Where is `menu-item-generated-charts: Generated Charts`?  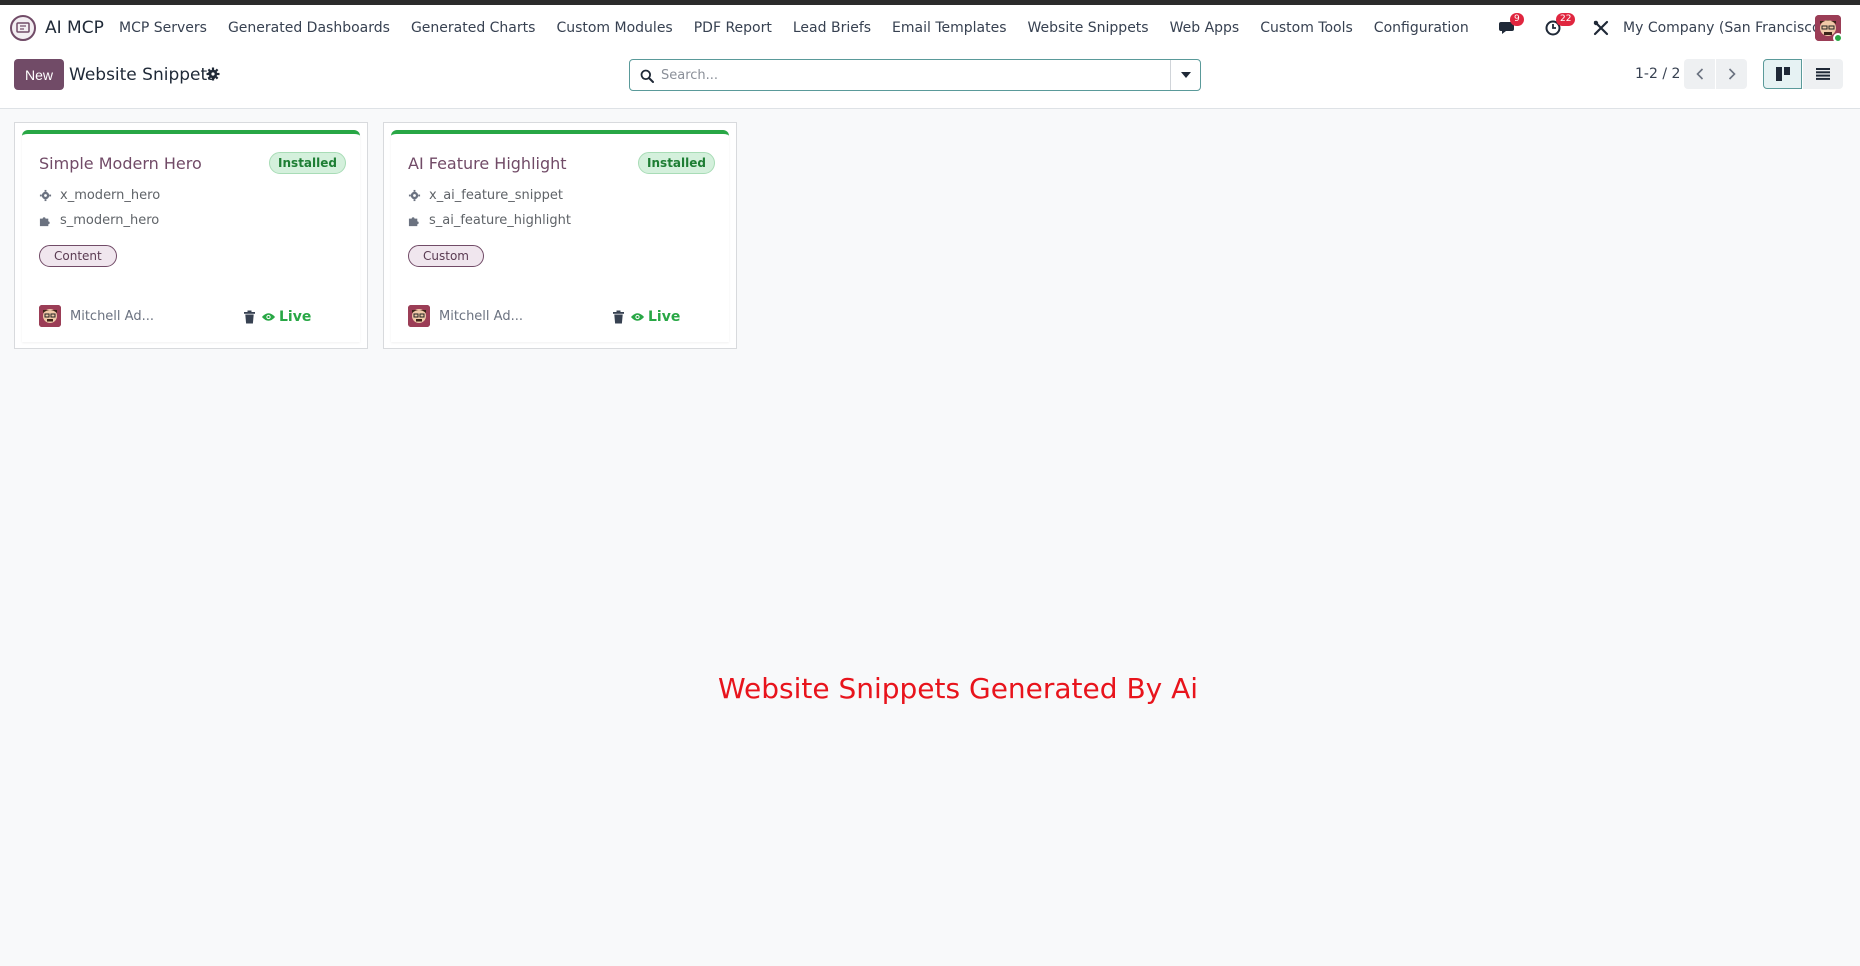 menu-item-generated-charts: Generated Charts is located at coordinates (473, 28).